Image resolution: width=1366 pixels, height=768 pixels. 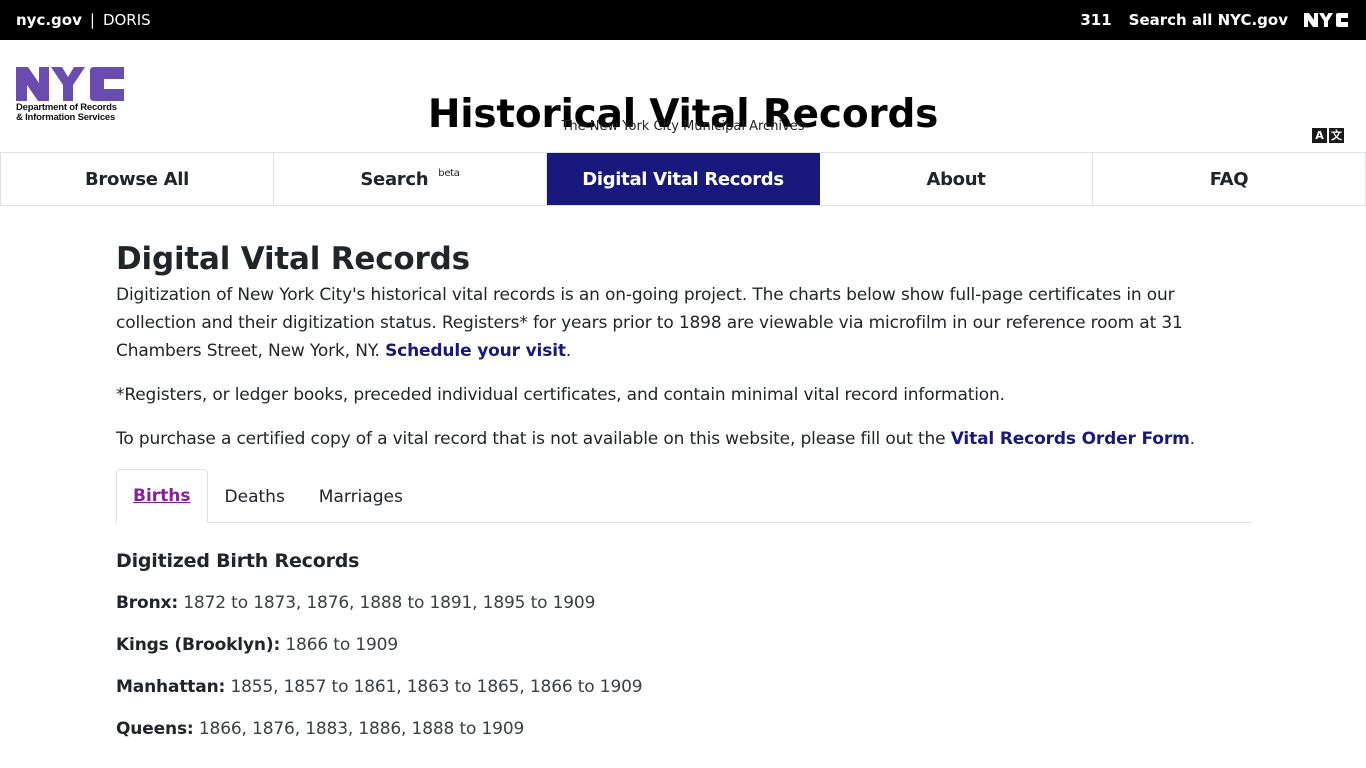 What do you see at coordinates (683, 126) in the screenshot?
I see `site-subtitle: The New York City Municipal Archives` at bounding box center [683, 126].